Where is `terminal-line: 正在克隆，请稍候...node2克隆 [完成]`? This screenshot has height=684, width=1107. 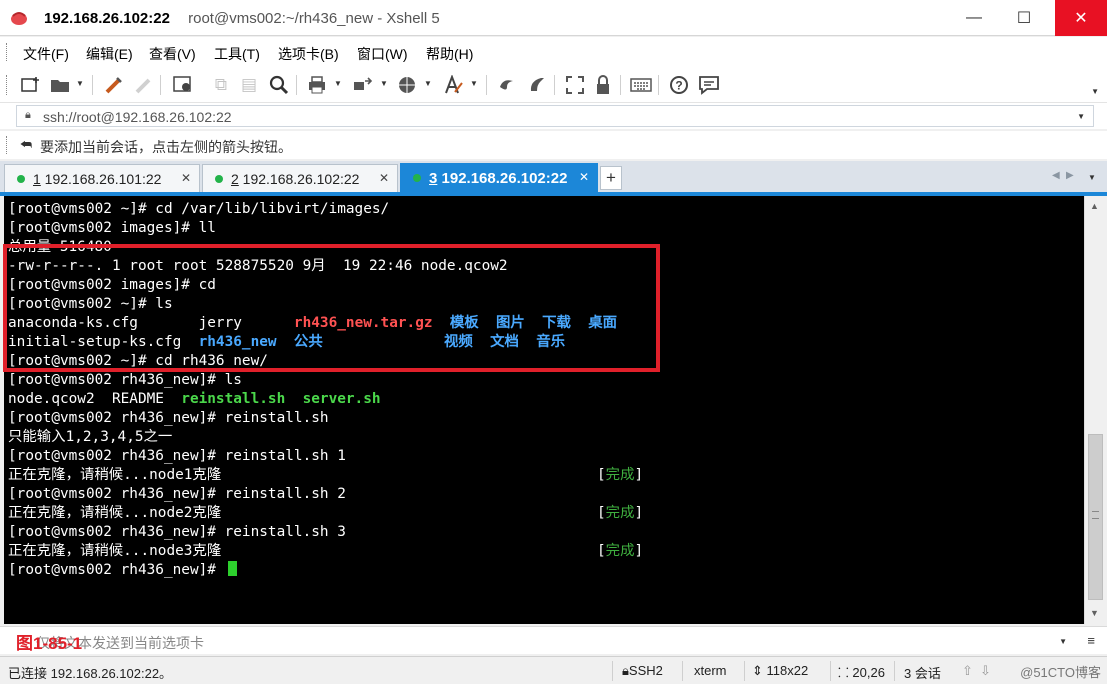
terminal-line: 正在克隆，请稍候...node2克隆 [完成] is located at coordinates (325, 513).